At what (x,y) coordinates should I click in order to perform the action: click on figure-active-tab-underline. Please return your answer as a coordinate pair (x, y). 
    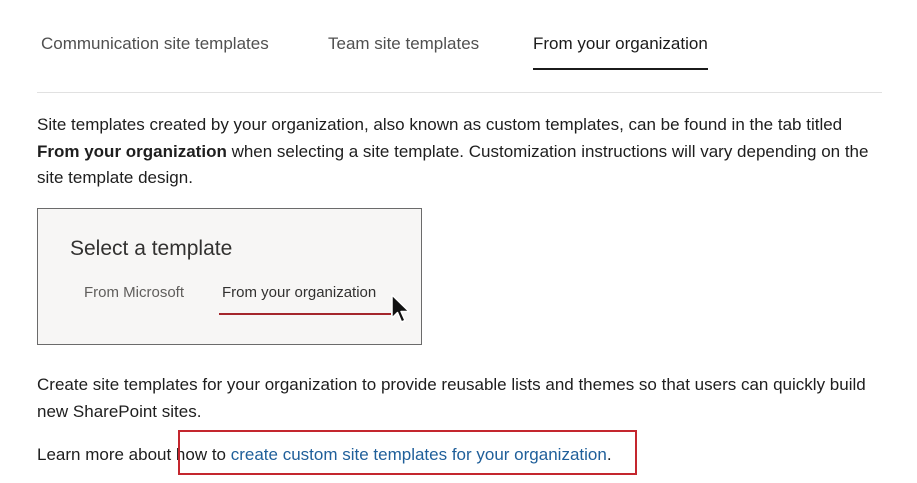
    Looking at the image, I should click on (305, 314).